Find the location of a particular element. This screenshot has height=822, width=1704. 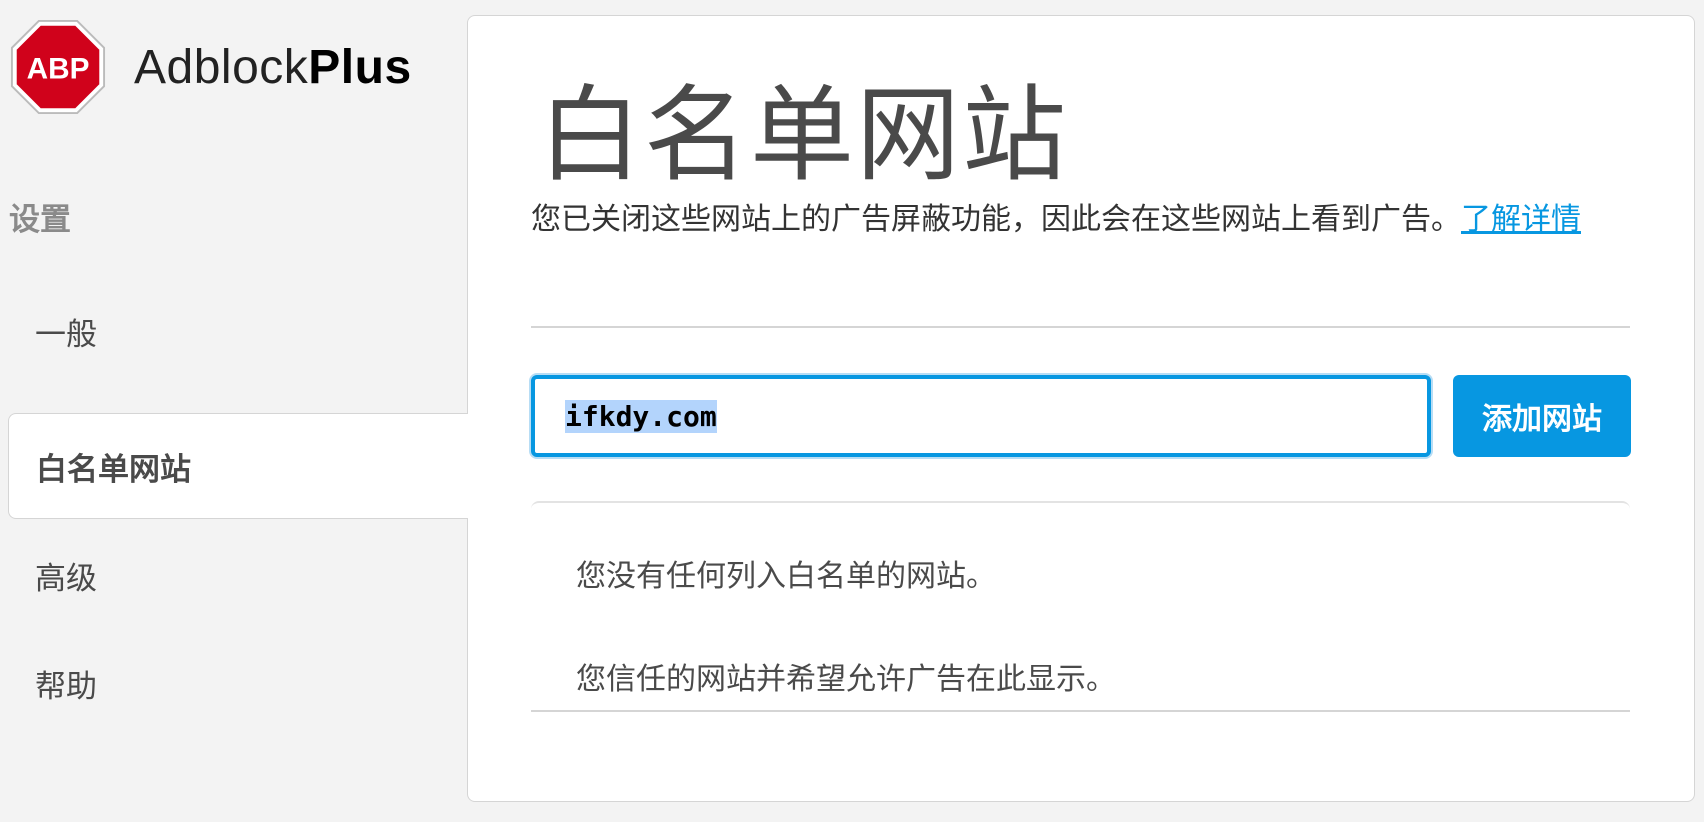

sidebar-item-label: 帮助 is located at coordinates (66, 686).